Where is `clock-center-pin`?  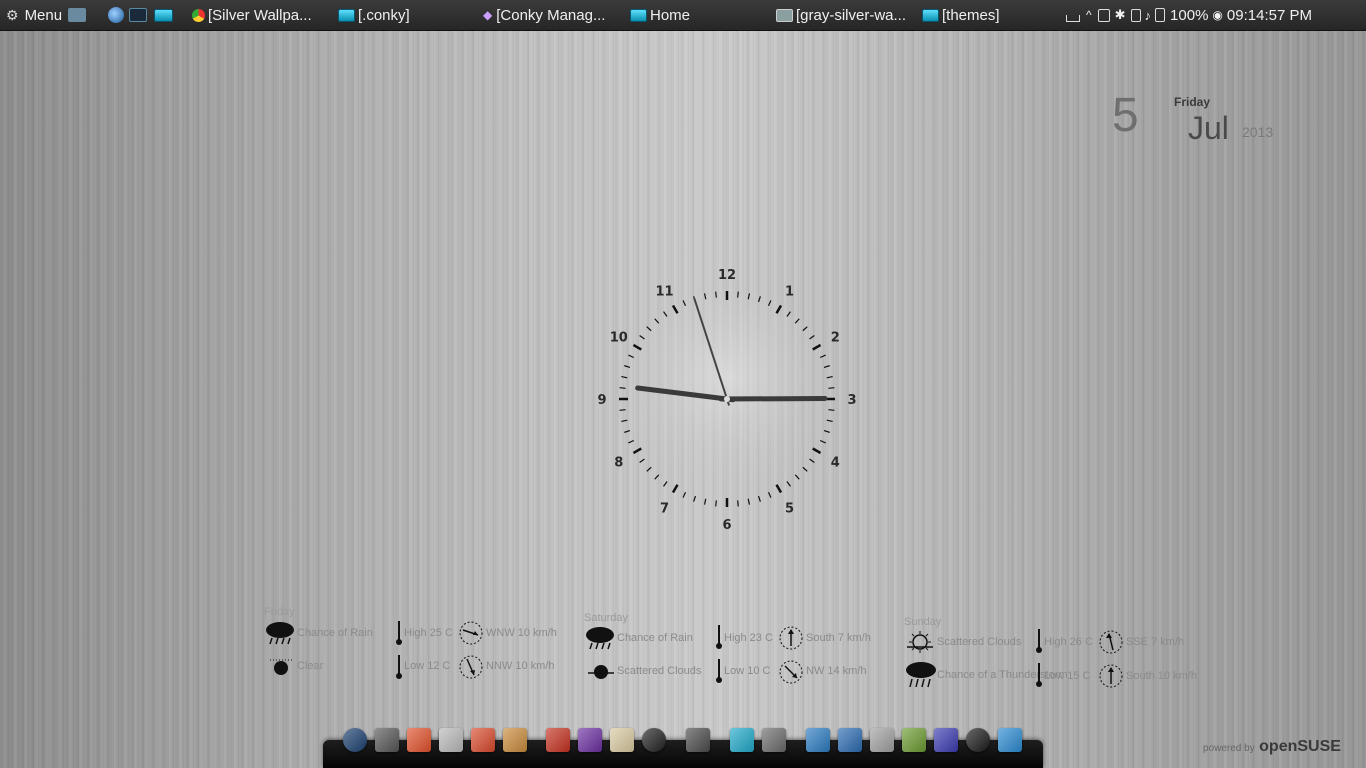
clock-center-pin is located at coordinates (727, 399).